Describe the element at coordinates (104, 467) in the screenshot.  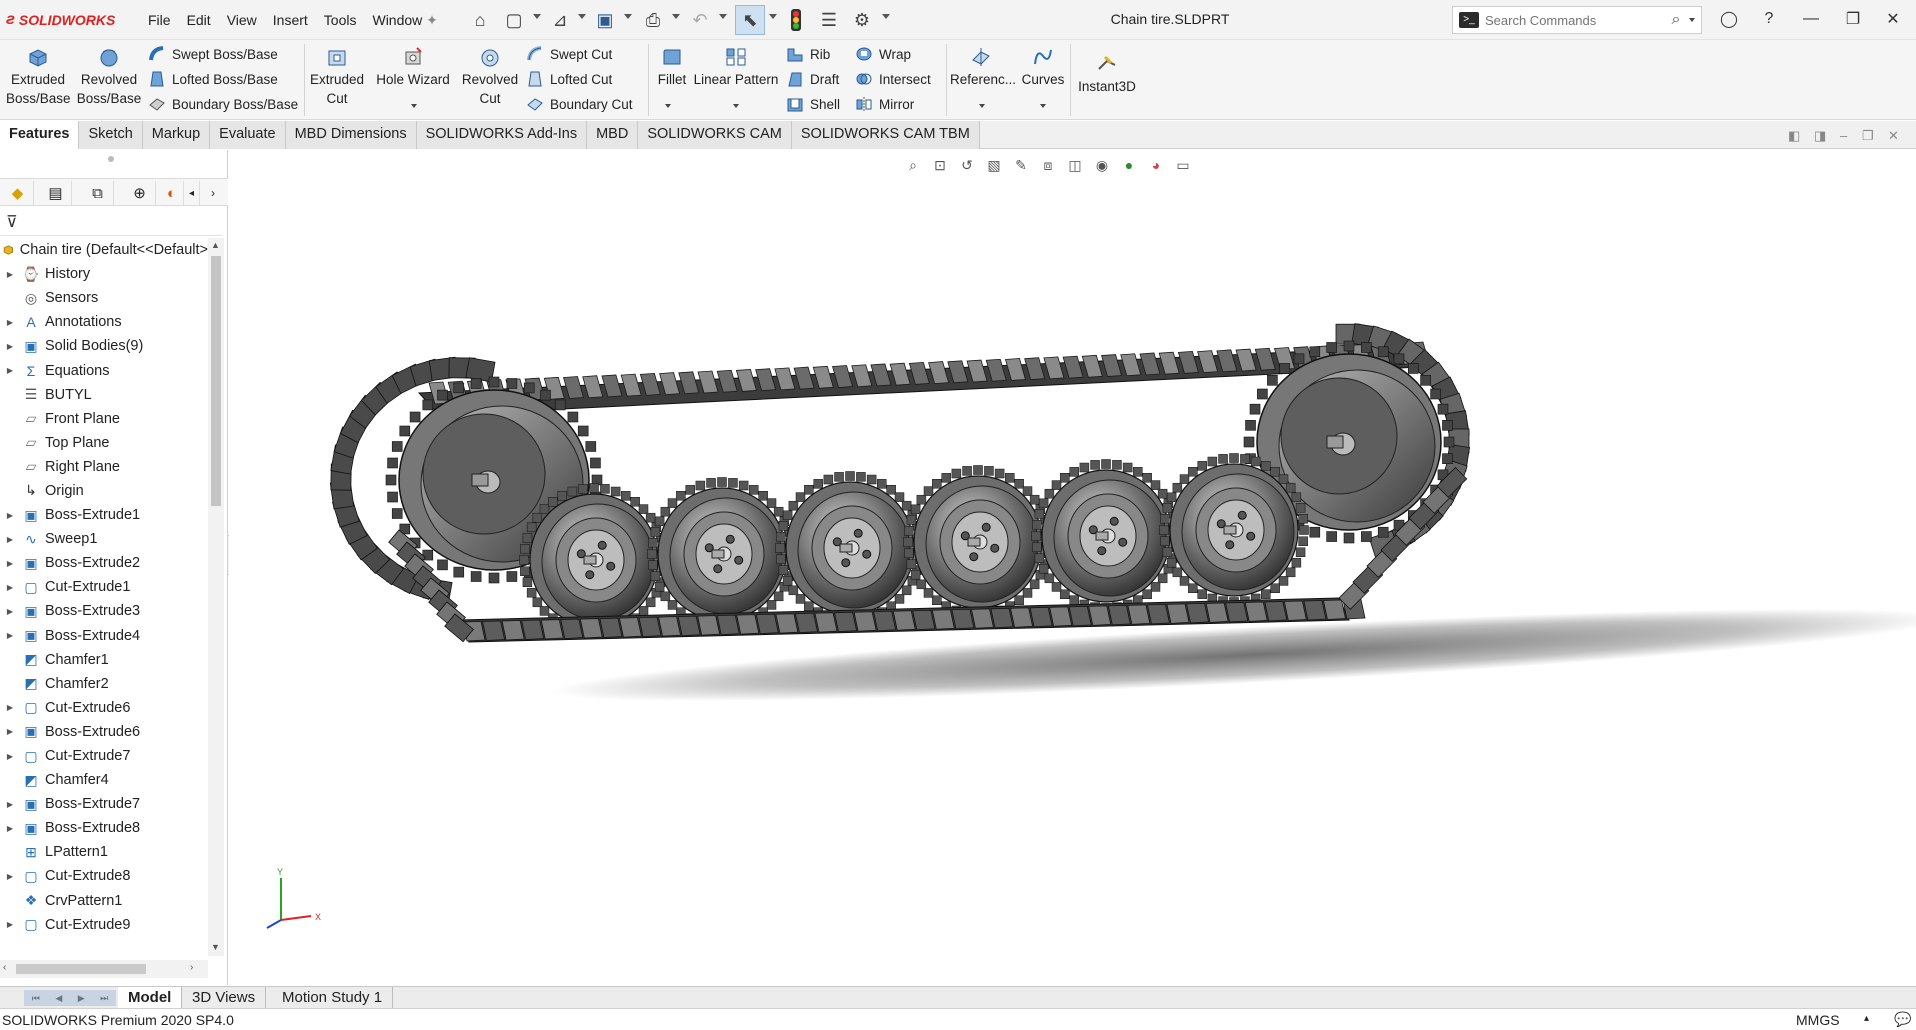
I see `tree-item: ▱ Right Plane` at that location.